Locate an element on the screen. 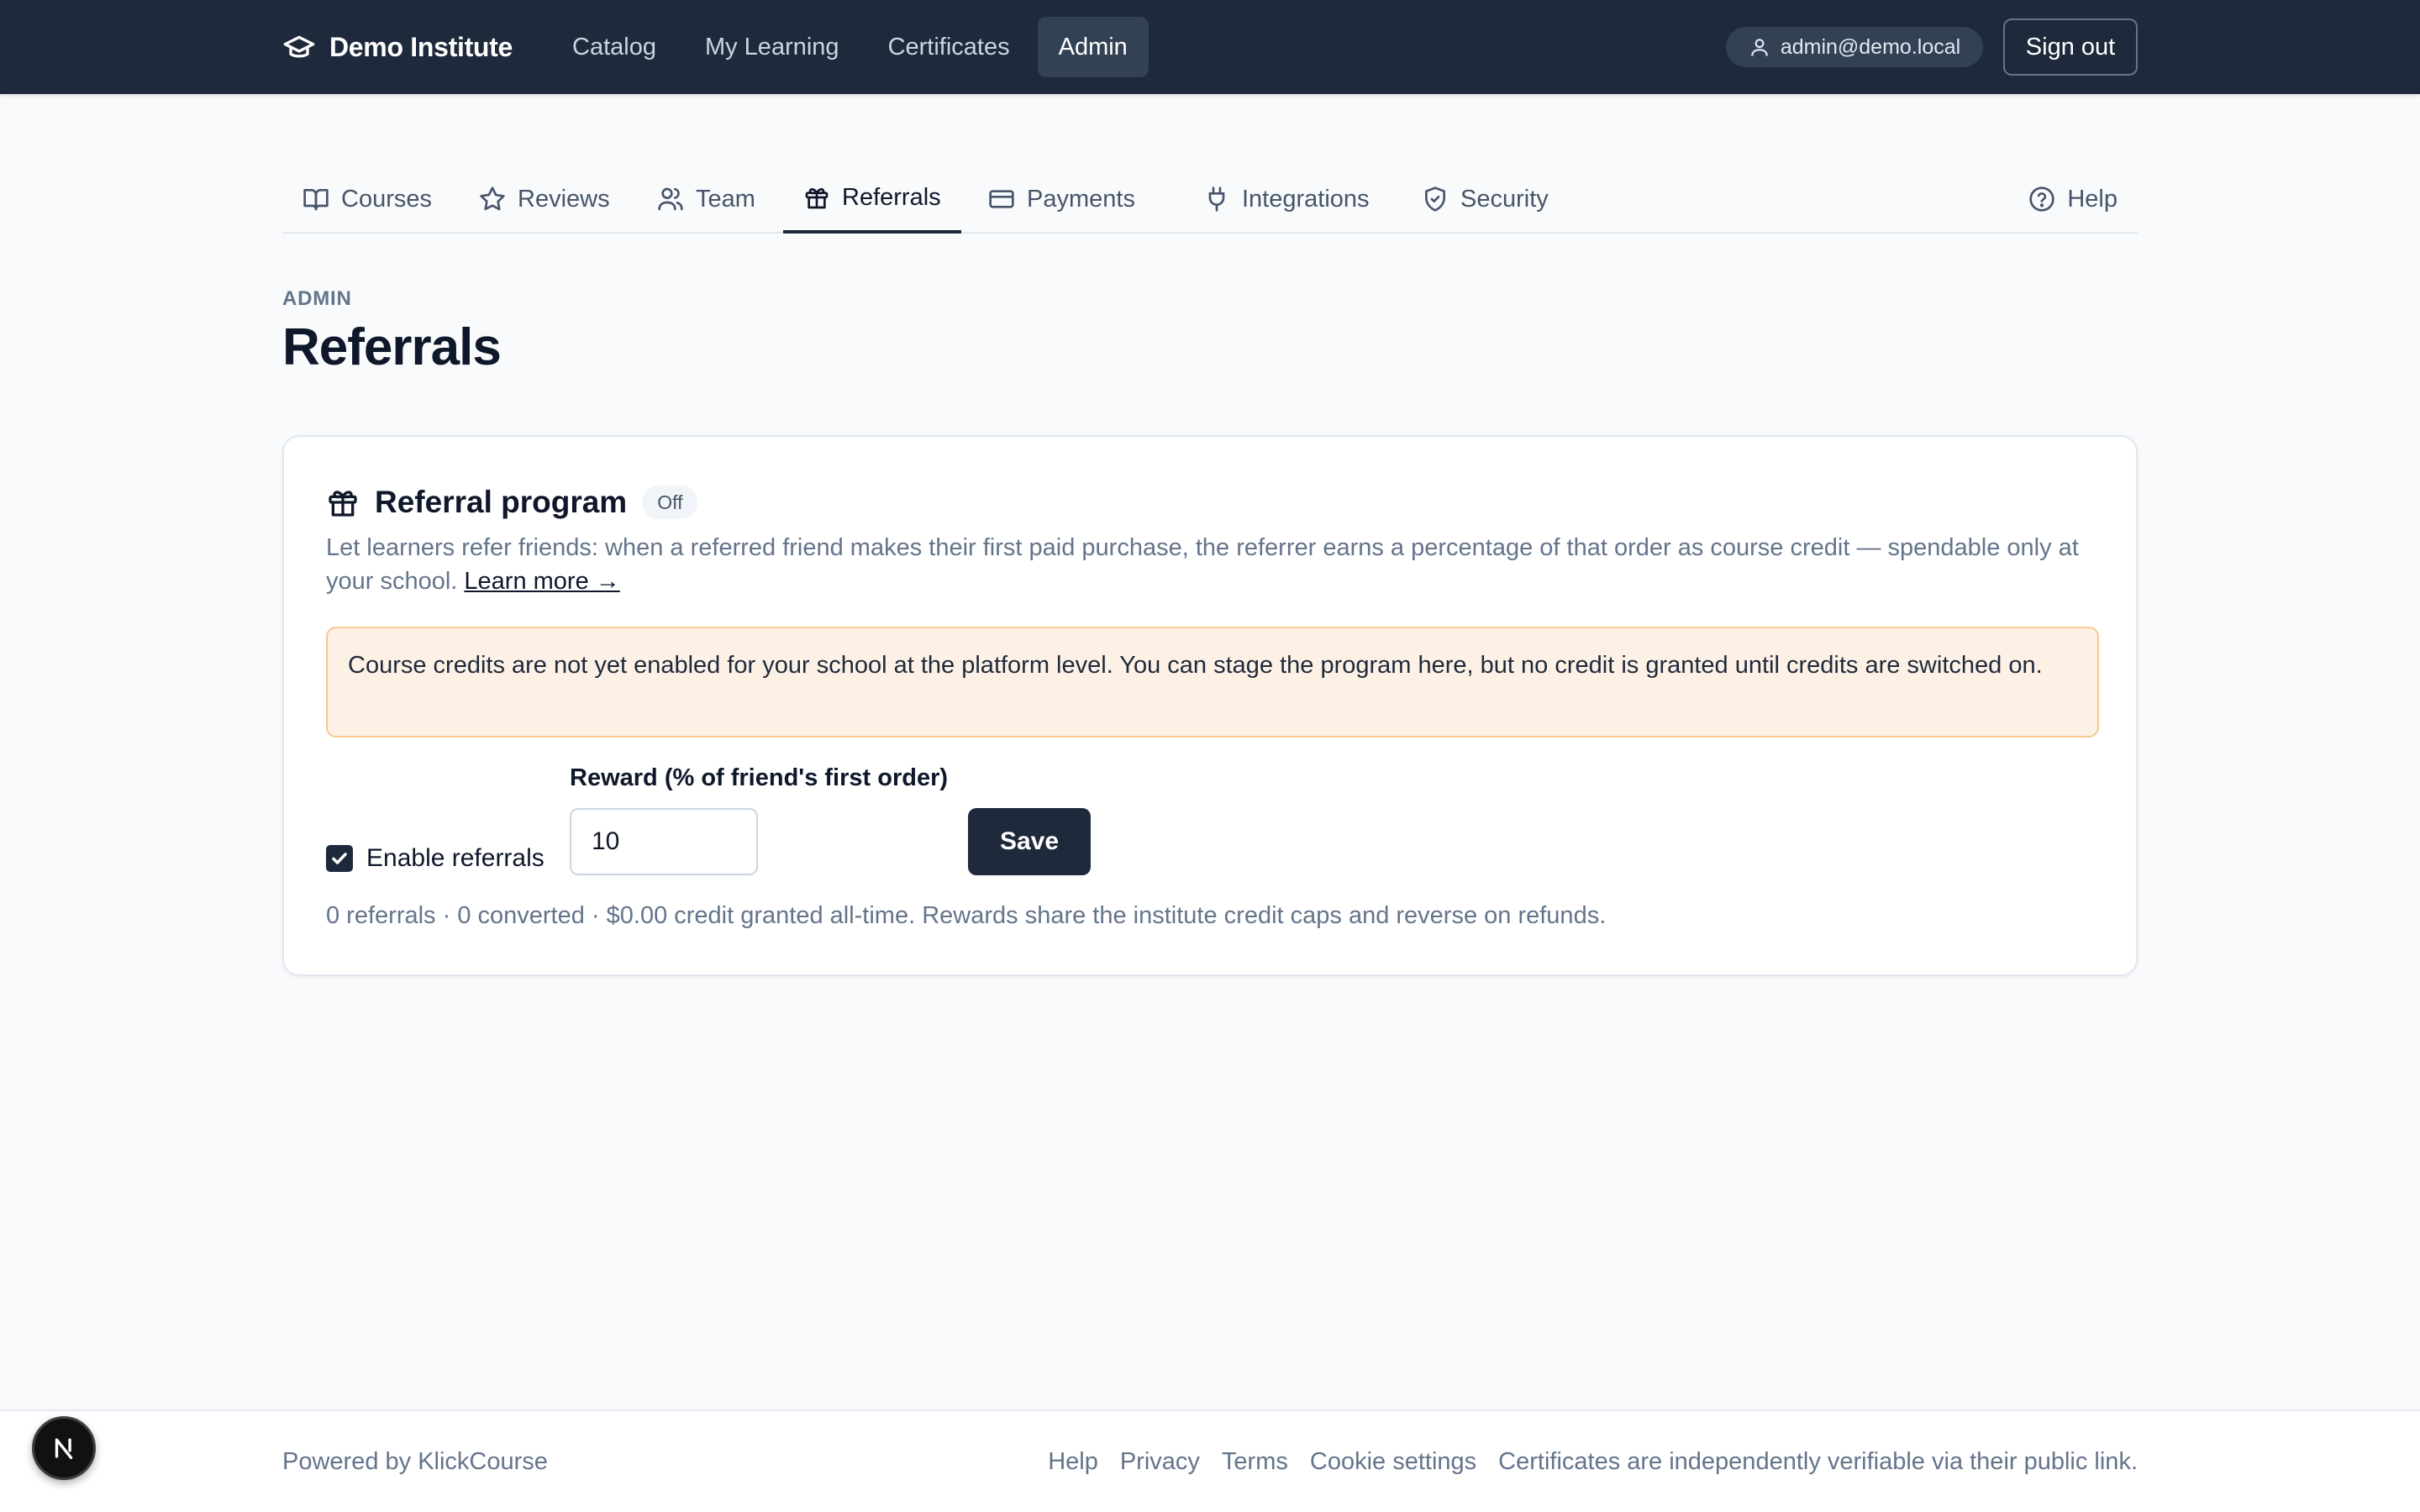  nav-admin: Admin is located at coordinates (1093, 47).